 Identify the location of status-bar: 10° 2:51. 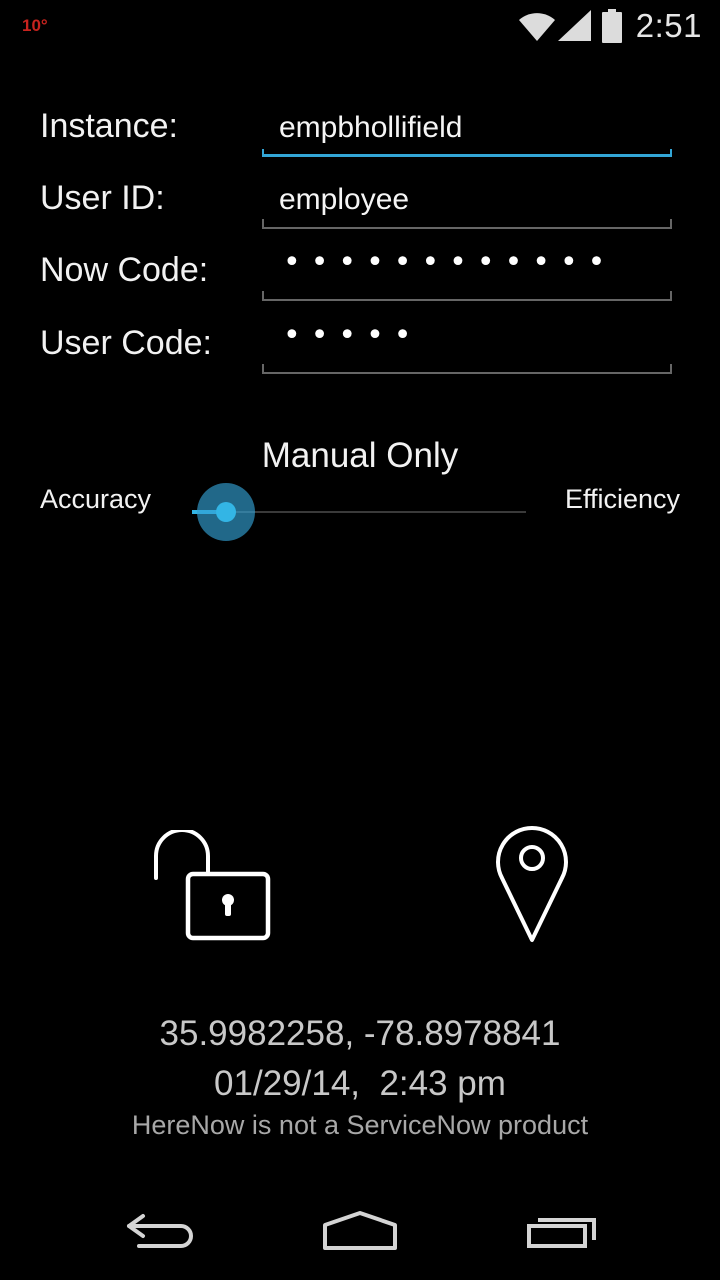
(360, 25).